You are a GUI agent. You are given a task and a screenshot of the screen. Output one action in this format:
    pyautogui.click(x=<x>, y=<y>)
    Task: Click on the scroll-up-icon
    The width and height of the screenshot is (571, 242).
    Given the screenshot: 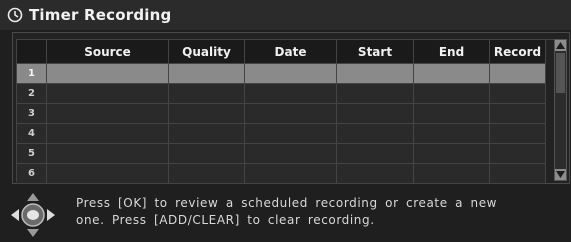 What is the action you would take?
    pyautogui.click(x=560, y=45)
    